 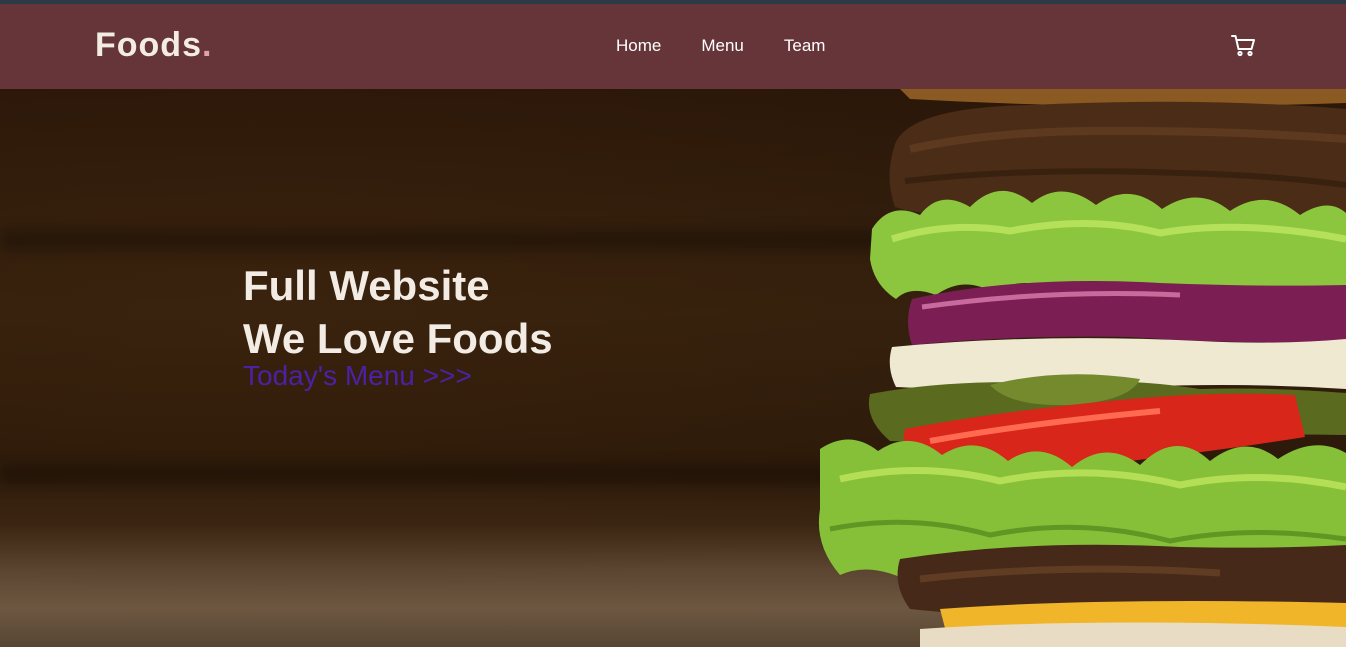 What do you see at coordinates (398, 338) in the screenshot?
I see `hero-title-line-2: We Love Foods` at bounding box center [398, 338].